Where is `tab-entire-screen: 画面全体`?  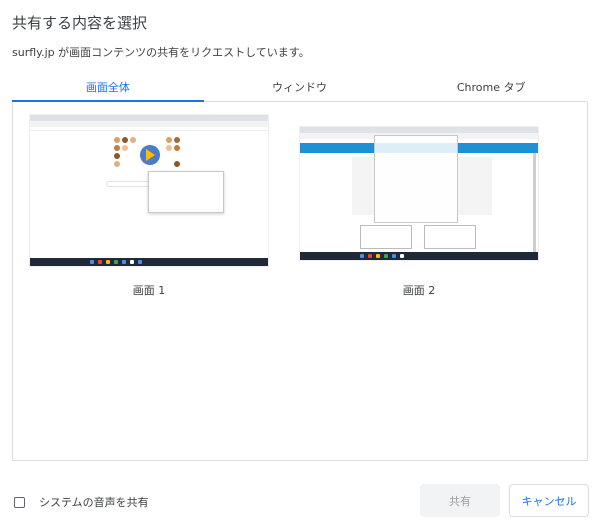
tab-entire-screen: 画面全体 is located at coordinates (108, 87).